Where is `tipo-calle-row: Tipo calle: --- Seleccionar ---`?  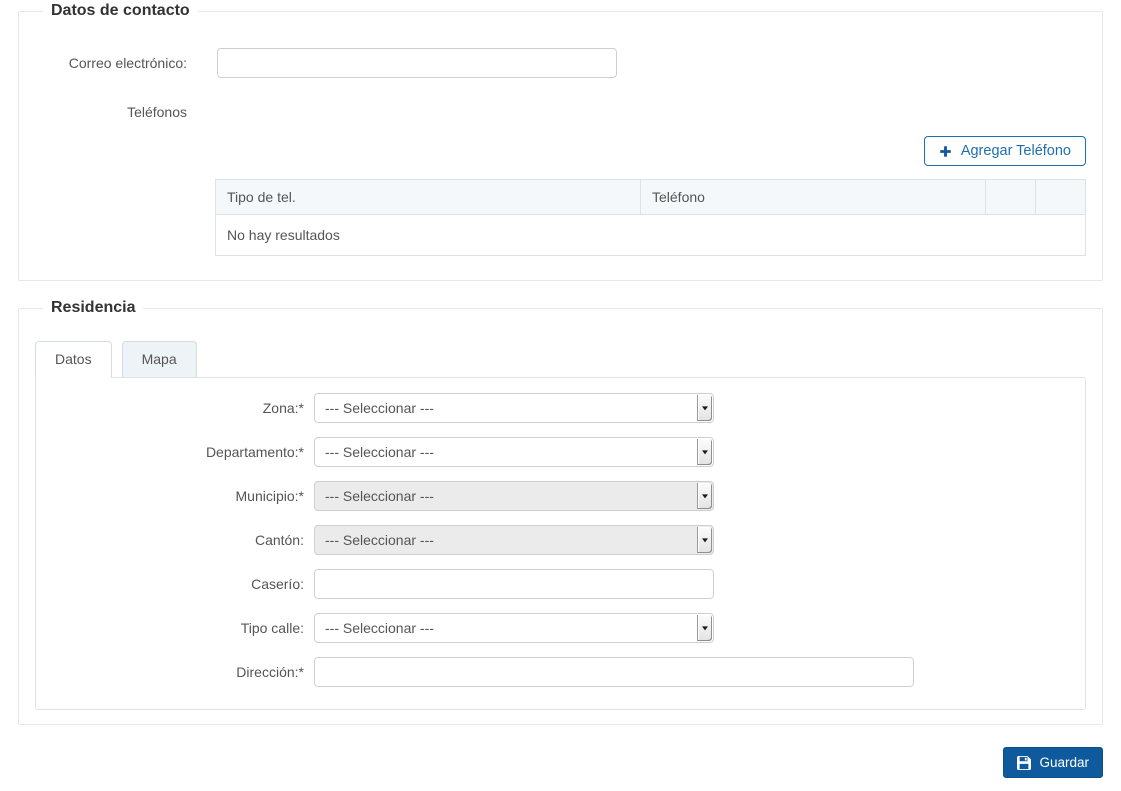
tipo-calle-row: Tipo calle: --- Seleccionar --- is located at coordinates (560, 628).